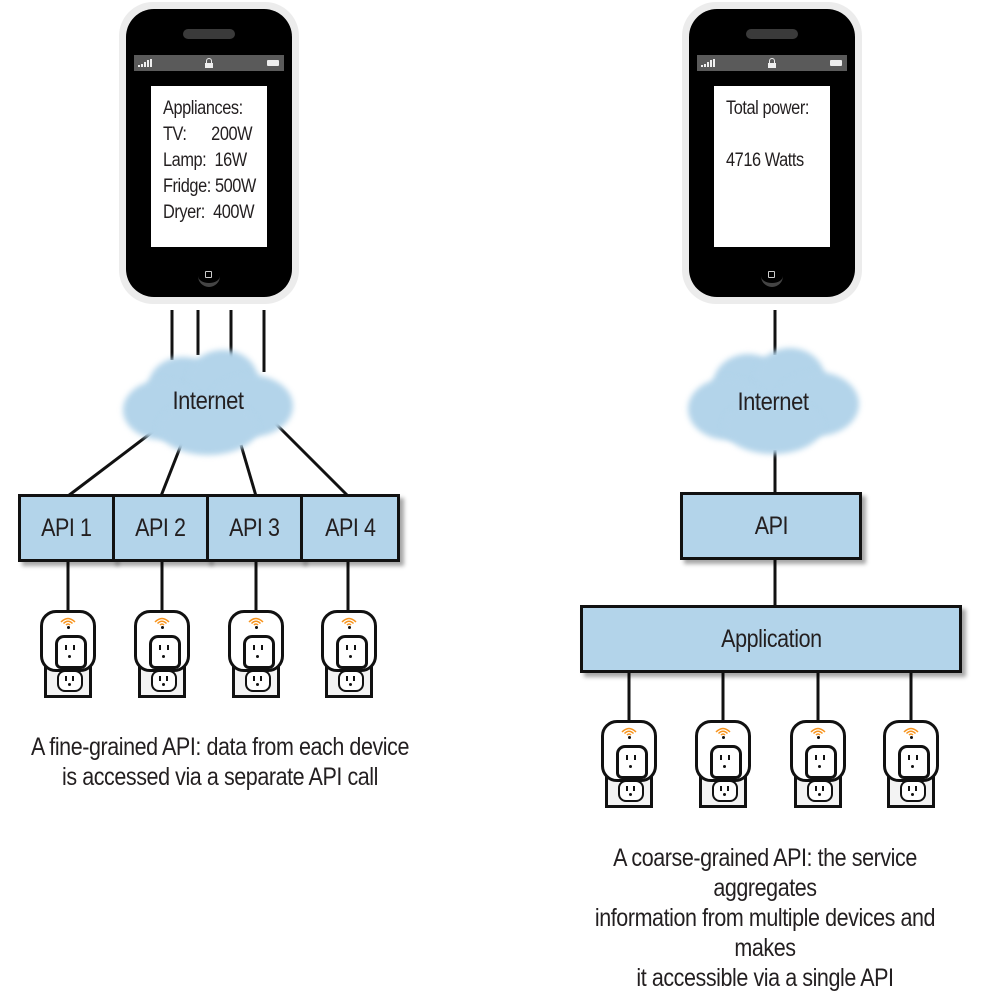  I want to click on screen-line: Dryer: 400W, so click(209, 212).